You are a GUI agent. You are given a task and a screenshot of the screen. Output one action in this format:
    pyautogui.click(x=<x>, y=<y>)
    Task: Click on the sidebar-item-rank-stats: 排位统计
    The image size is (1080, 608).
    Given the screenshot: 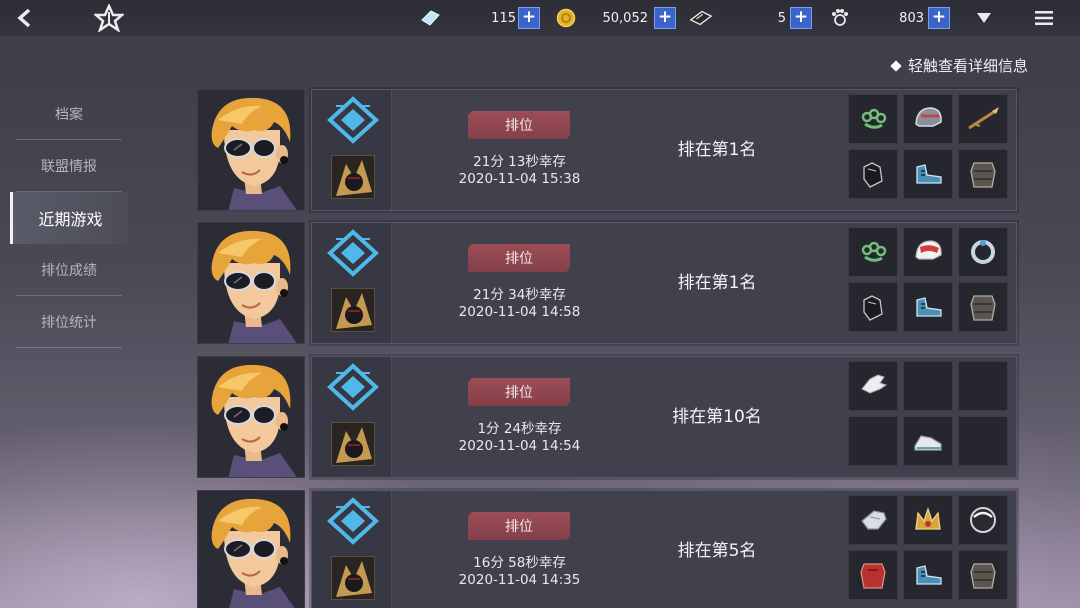 What is the action you would take?
    pyautogui.click(x=69, y=322)
    